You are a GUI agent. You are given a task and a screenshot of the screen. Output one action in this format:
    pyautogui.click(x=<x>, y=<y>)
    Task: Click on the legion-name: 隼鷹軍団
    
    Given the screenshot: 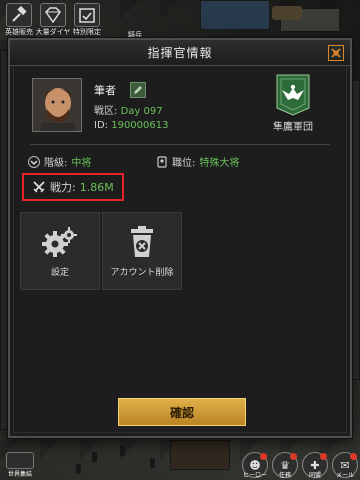 What is the action you would take?
    pyautogui.click(x=293, y=127)
    